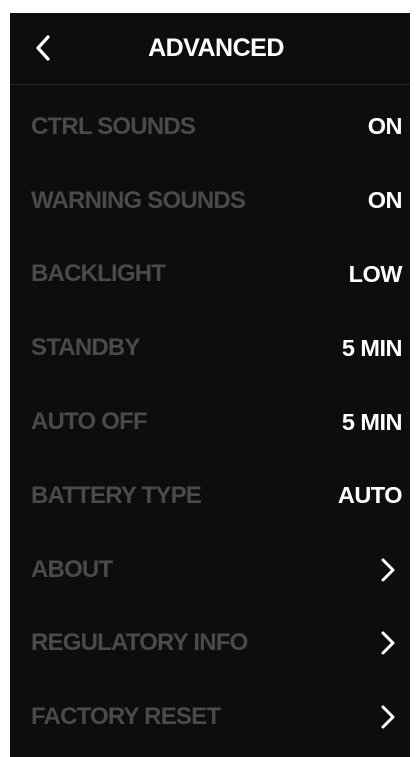 Image resolution: width=420 pixels, height=757 pixels. What do you see at coordinates (210, 348) in the screenshot?
I see `setting-standby: STANDBY 5 MIN` at bounding box center [210, 348].